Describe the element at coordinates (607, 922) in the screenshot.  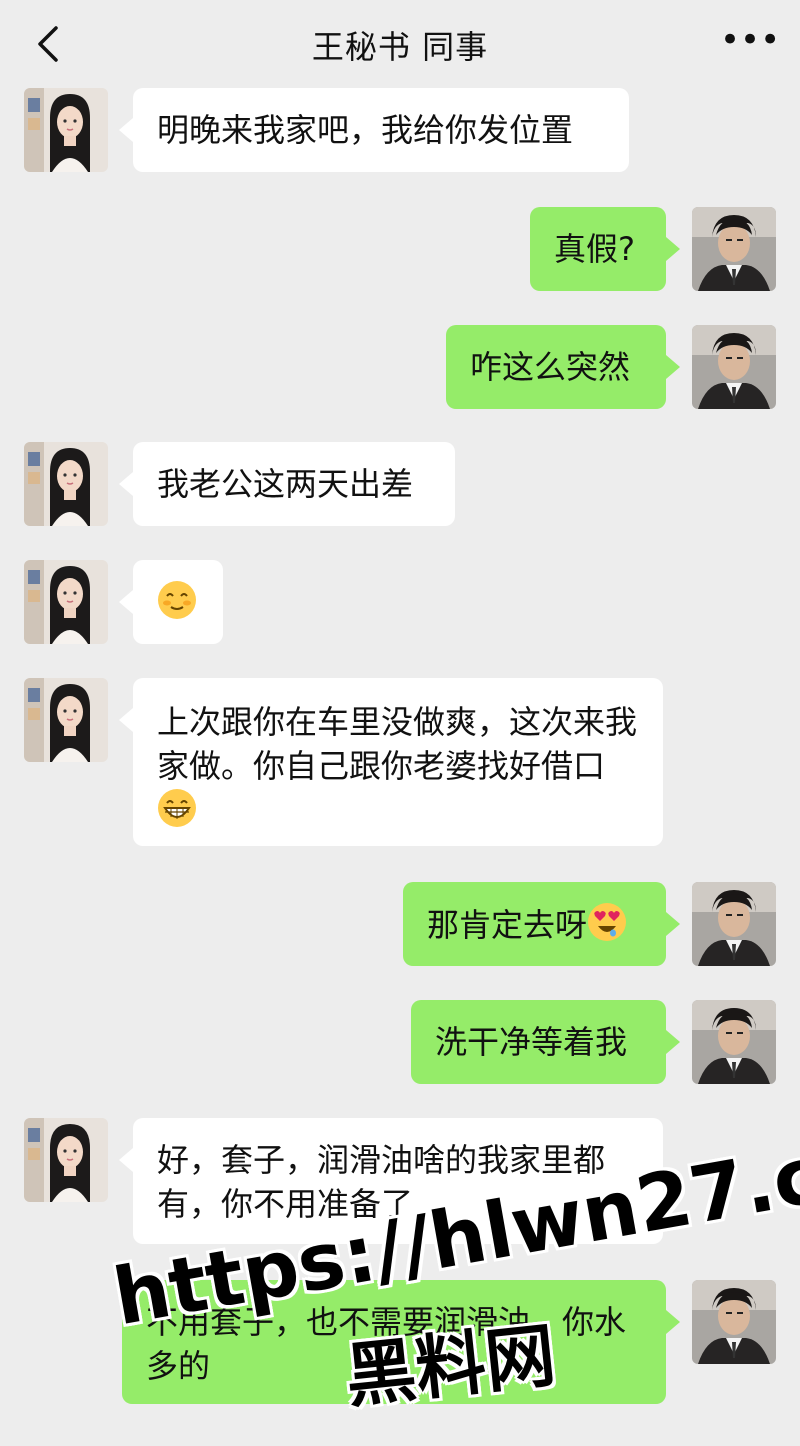
I see `heart-eyes-emoji` at that location.